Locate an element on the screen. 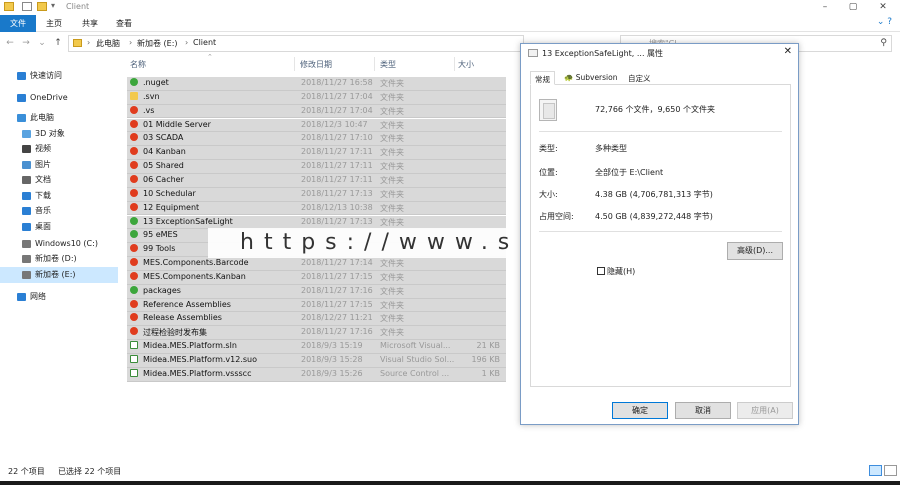 This screenshot has width=900, height=485. table-row: Reference Assemblies 2018/11/27 17:15 文件夹 is located at coordinates (316, 305).